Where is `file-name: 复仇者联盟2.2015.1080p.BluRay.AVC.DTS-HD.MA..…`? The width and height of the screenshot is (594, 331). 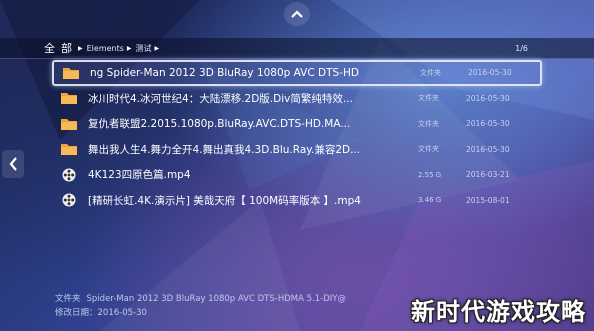 file-name: 复仇者联盟2.2015.1080p.BluRay.AVC.DTS-HD.MA..… is located at coordinates (219, 124).